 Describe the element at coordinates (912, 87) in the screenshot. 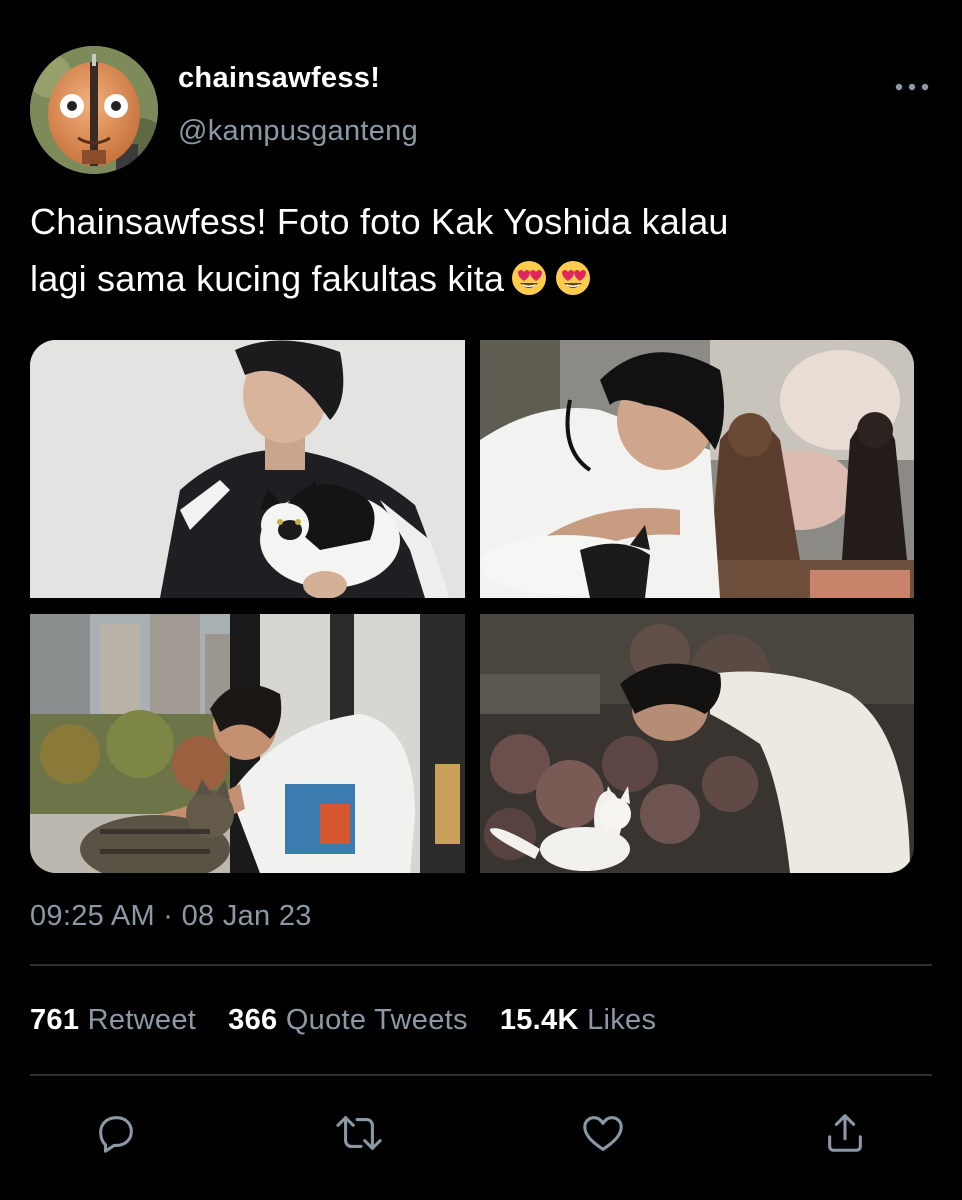

I see `more-icon` at that location.